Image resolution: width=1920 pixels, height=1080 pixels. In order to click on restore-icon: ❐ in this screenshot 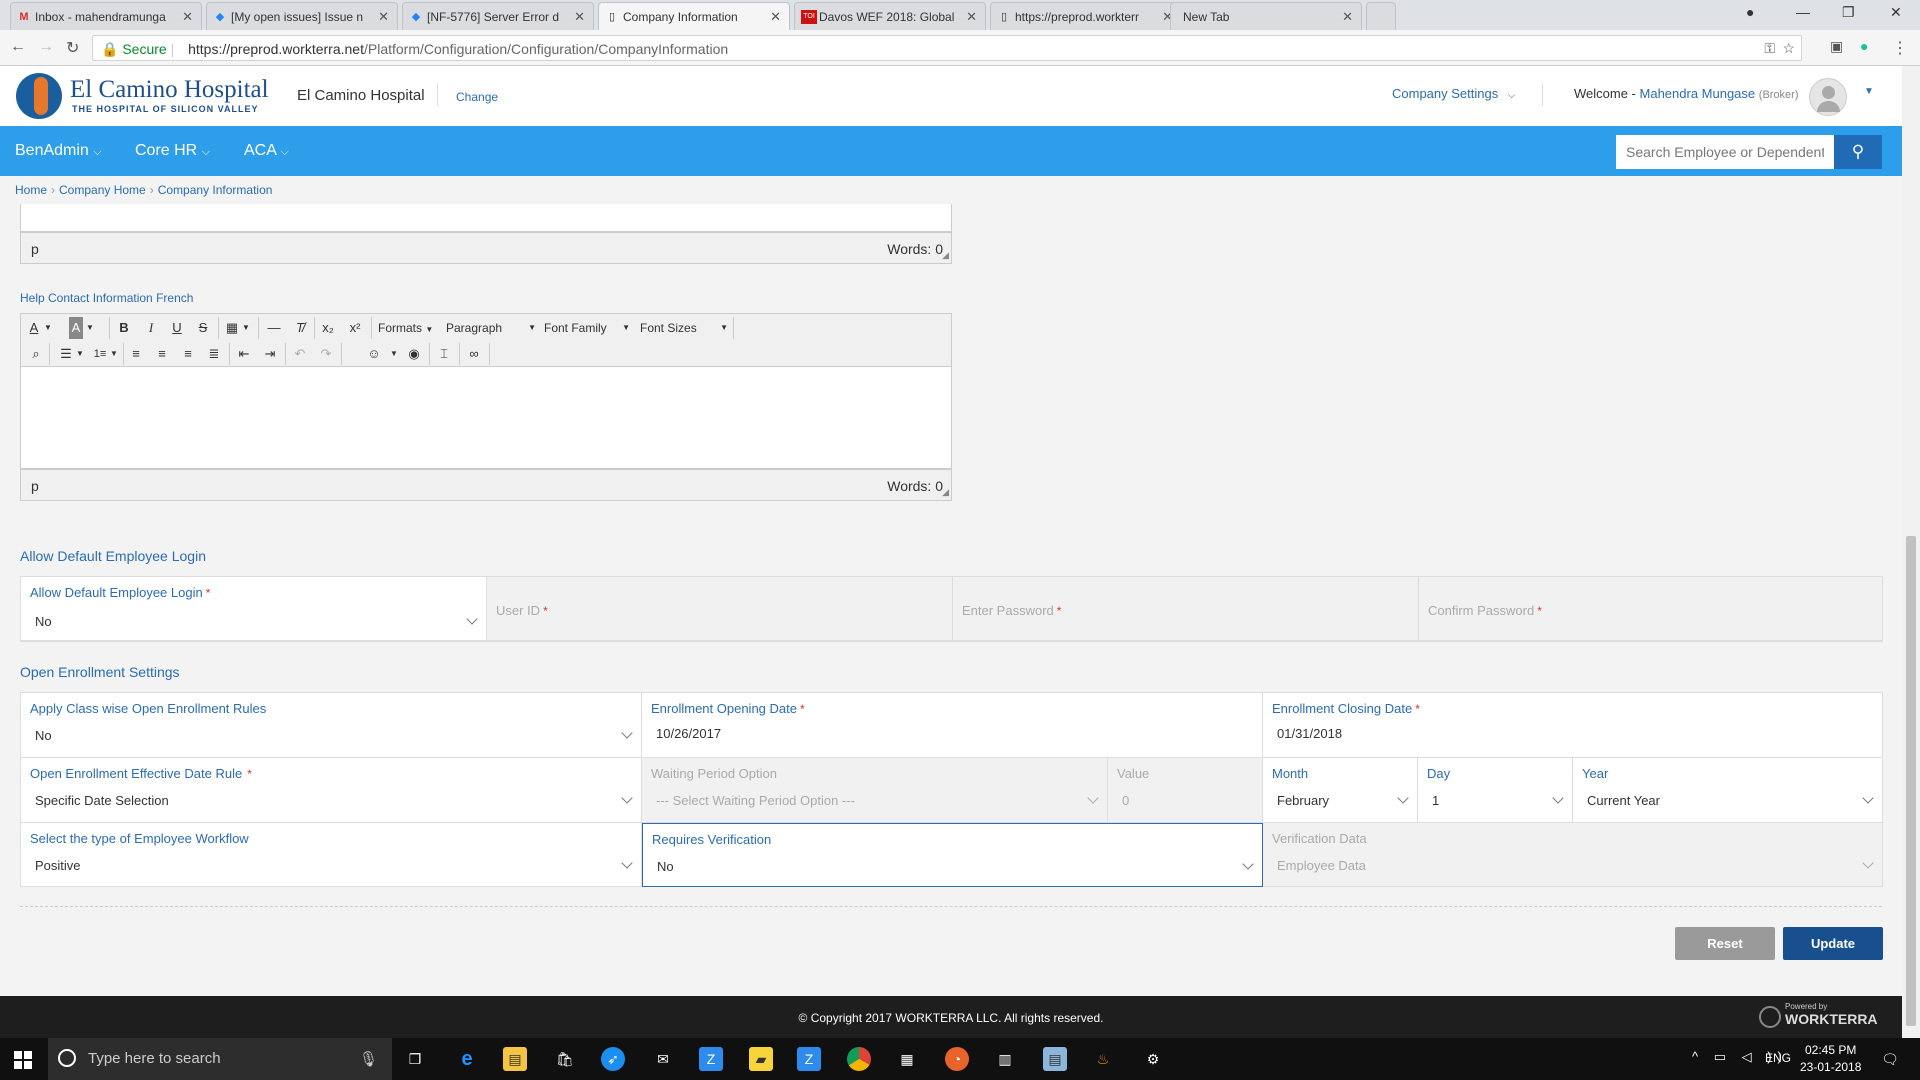, I will do `click(1848, 12)`.